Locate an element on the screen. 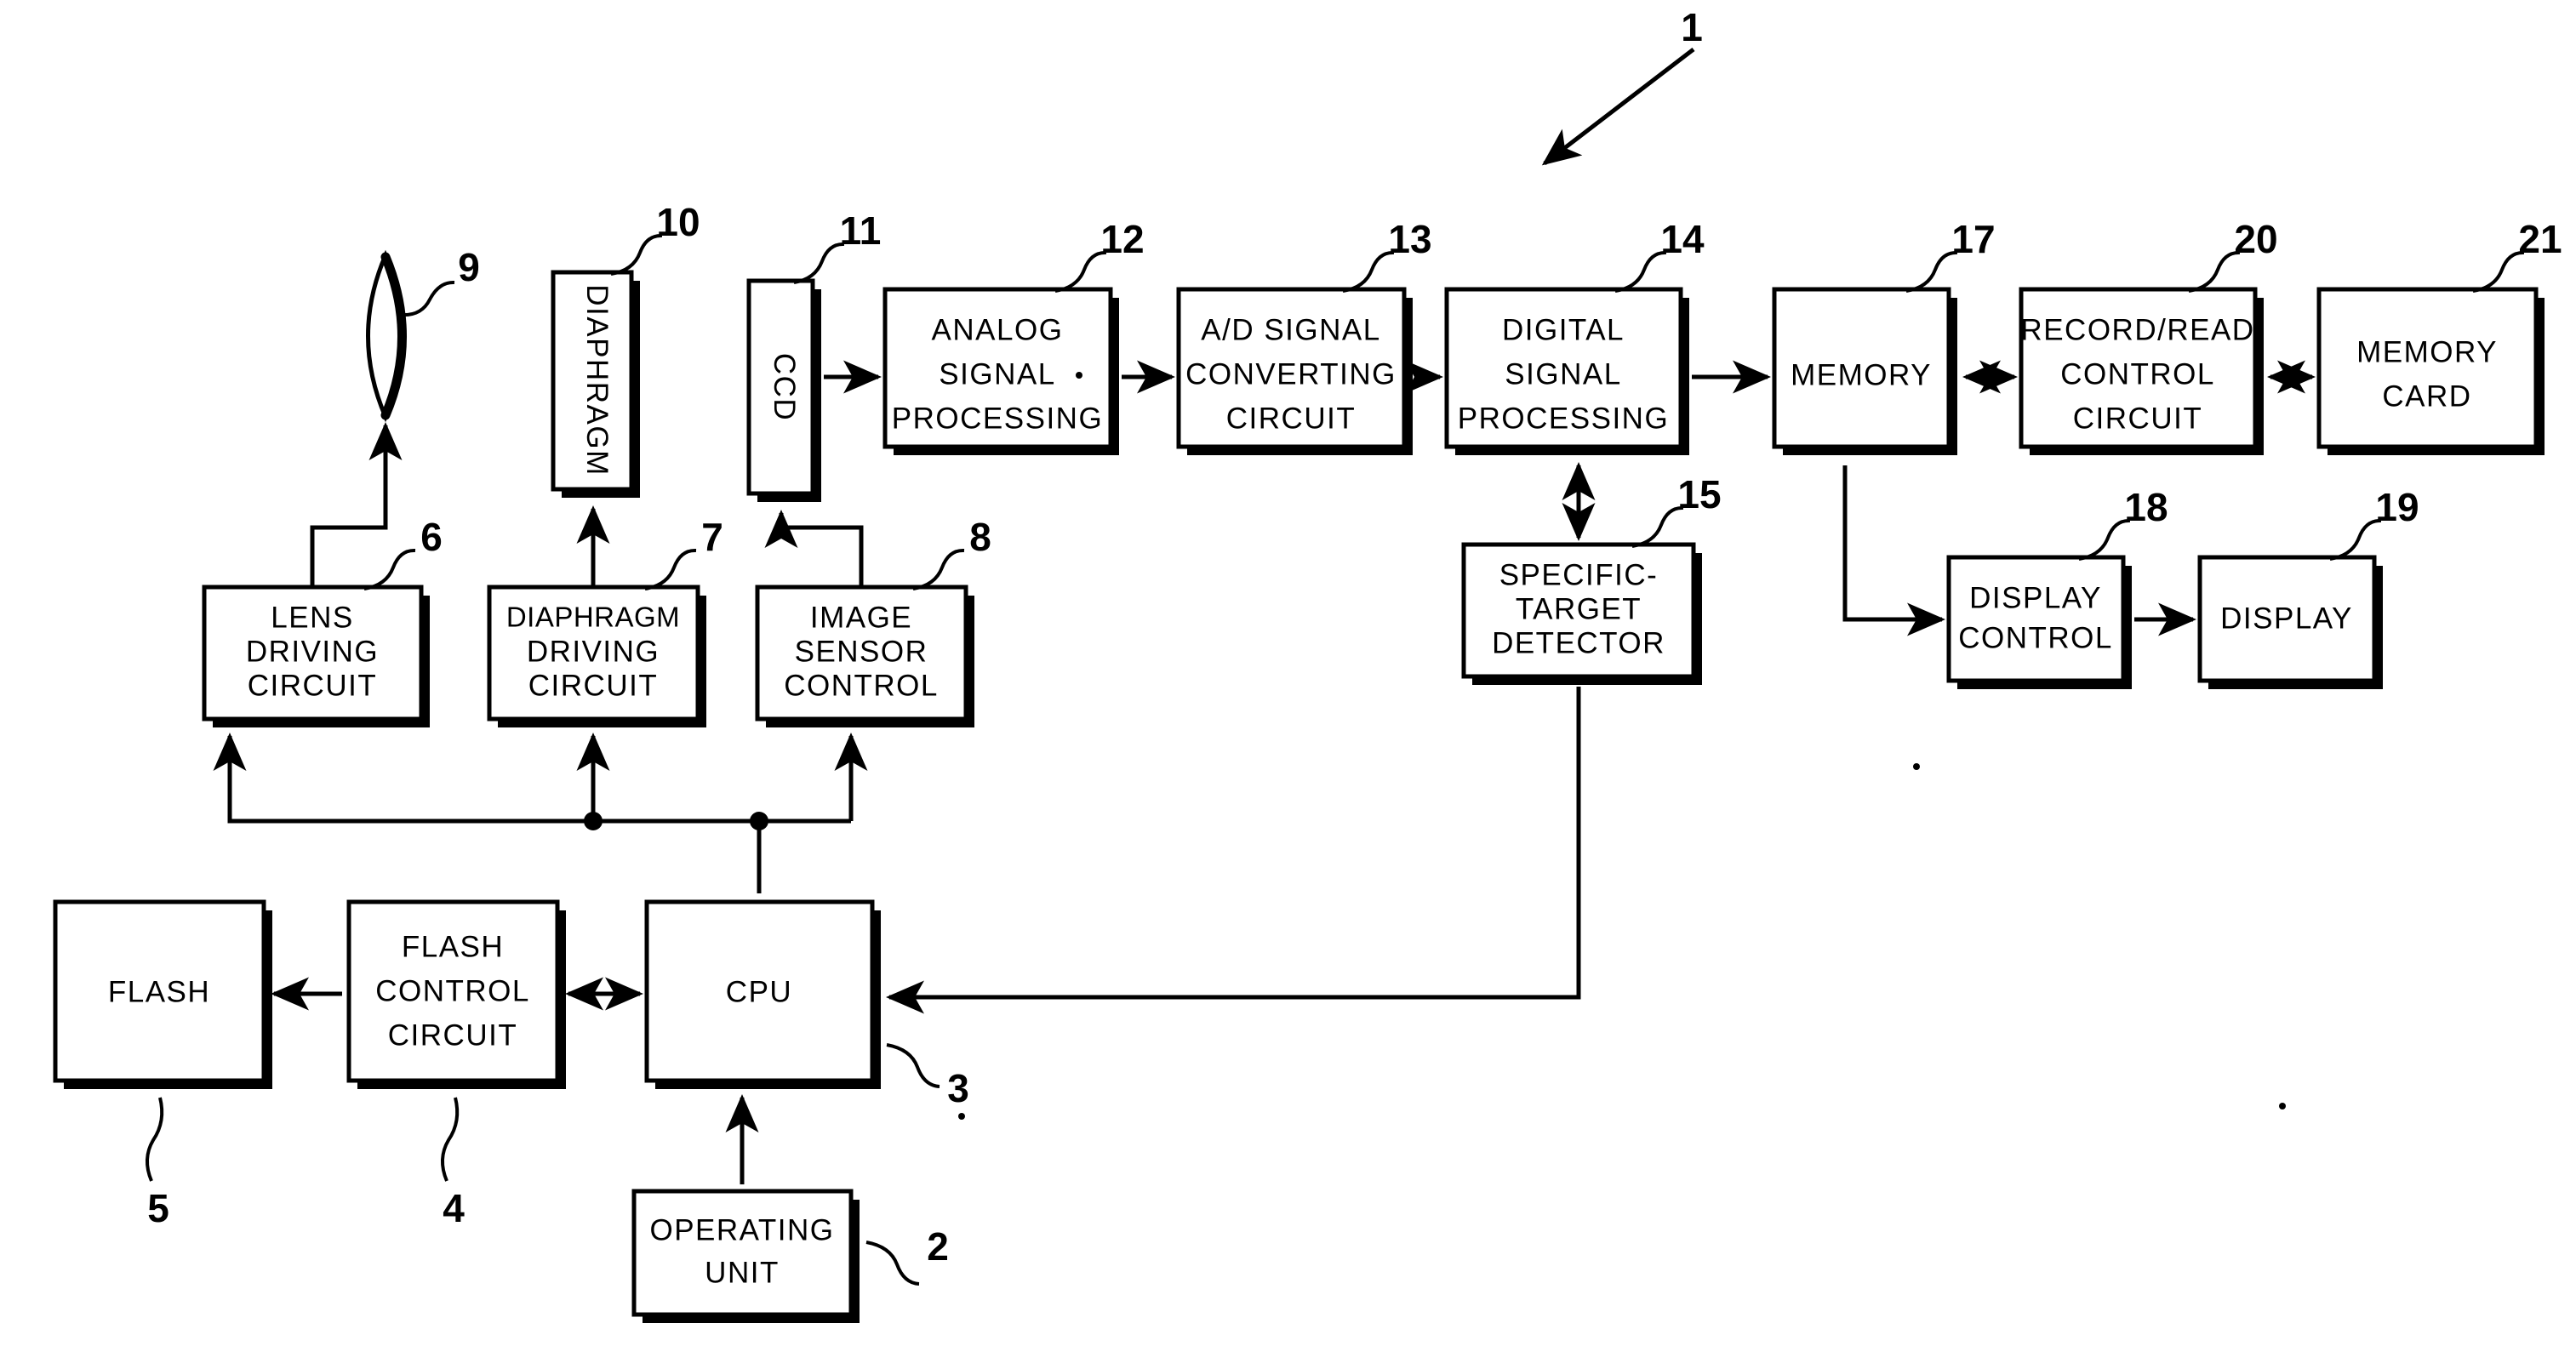  block-label-digital-sp-3: PROCESSING is located at coordinates (1563, 418).